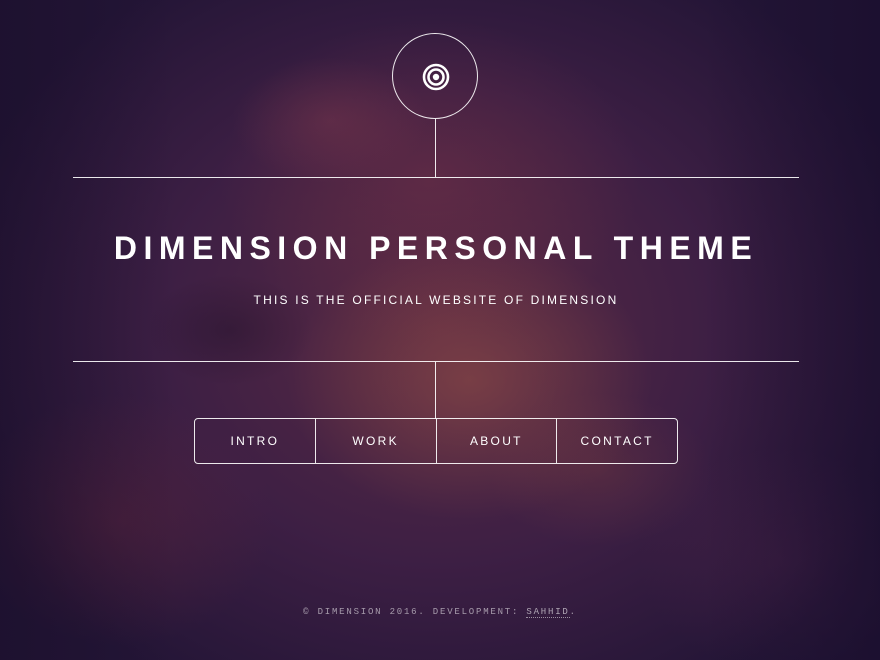 This screenshot has width=880, height=660. I want to click on divider-bottom, so click(436, 361).